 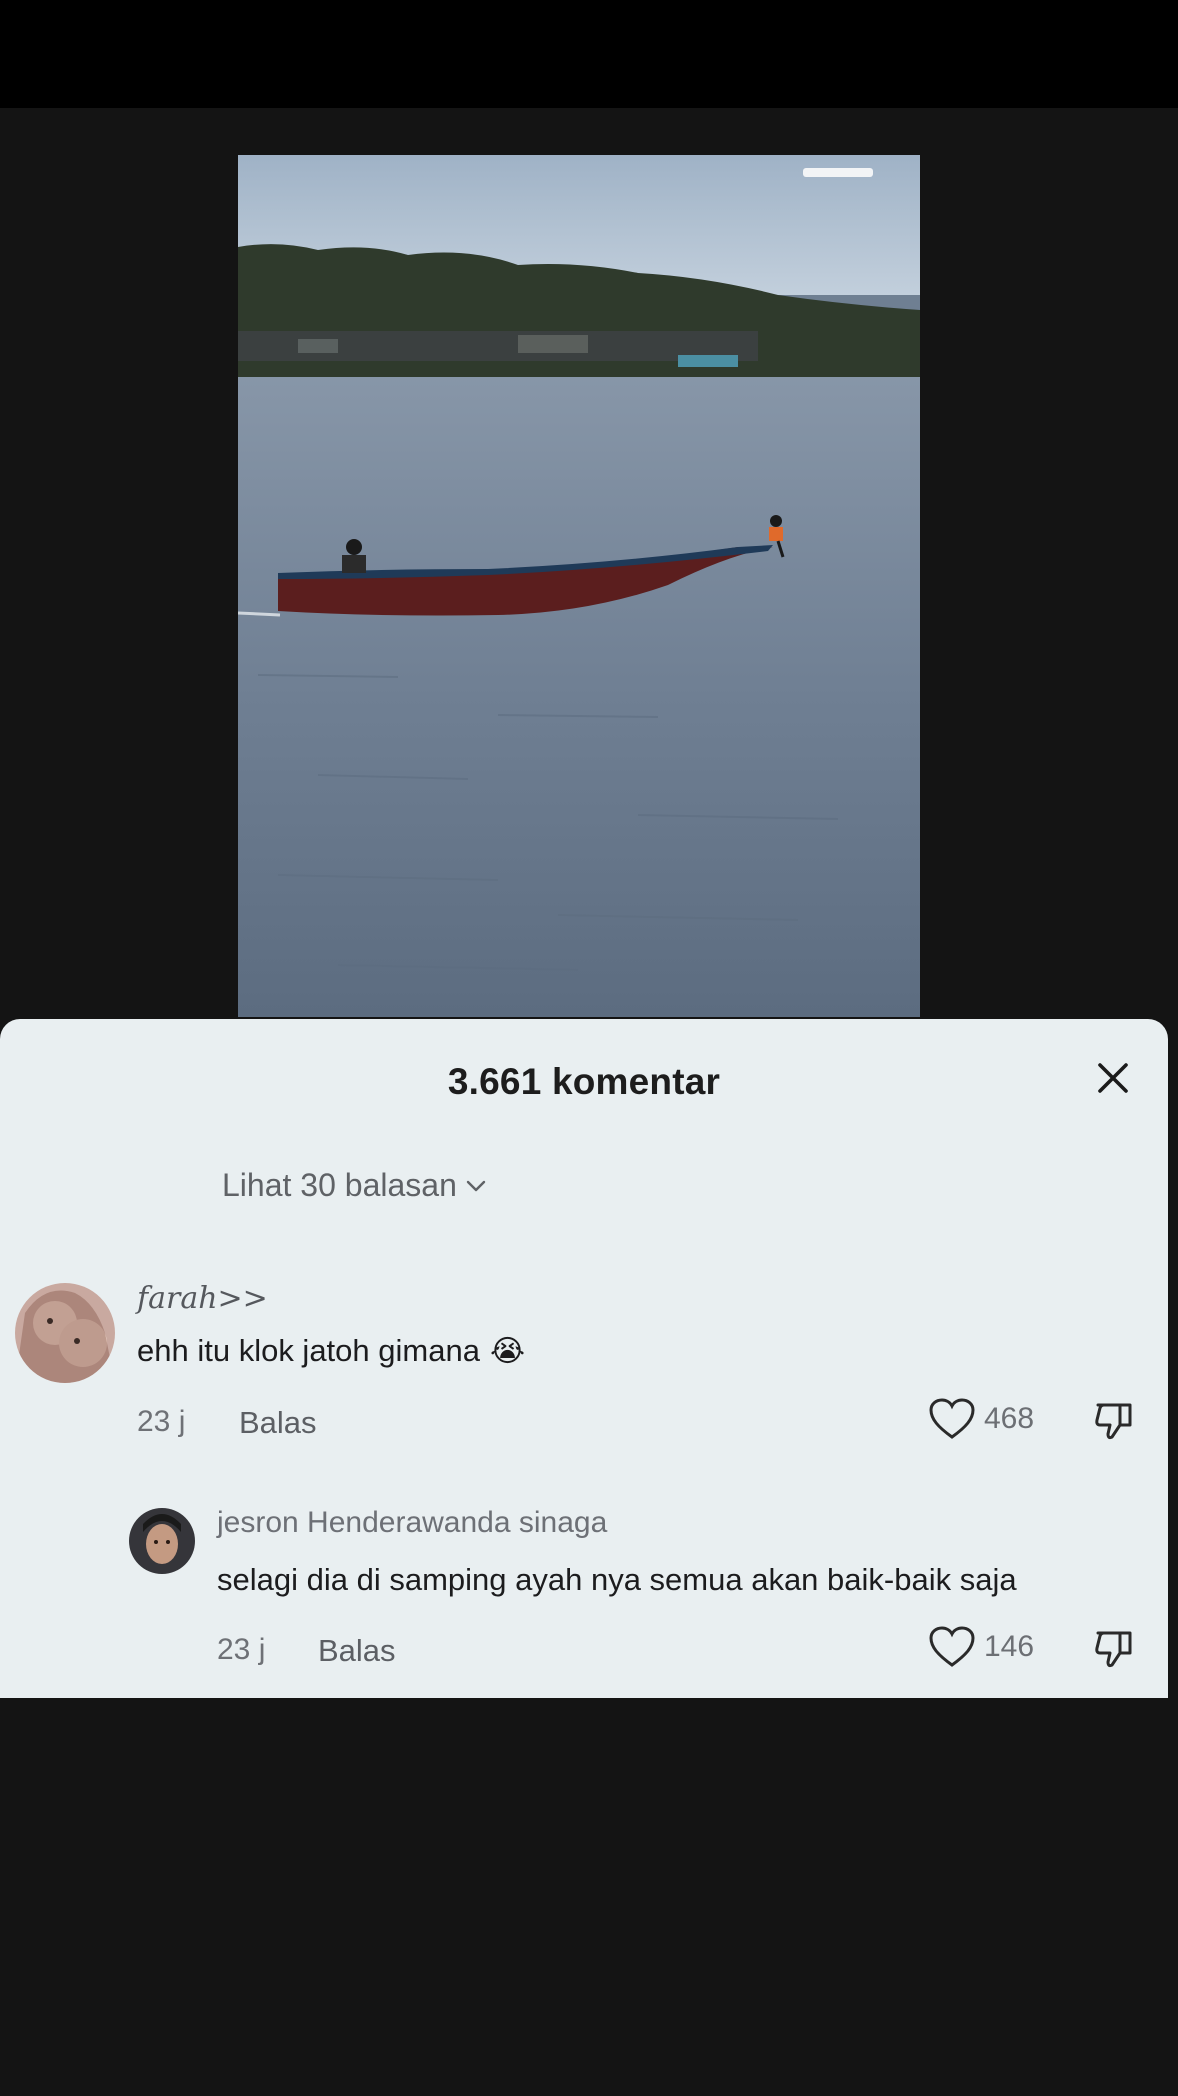 I want to click on video-progress-indicator, so click(x=838, y=172).